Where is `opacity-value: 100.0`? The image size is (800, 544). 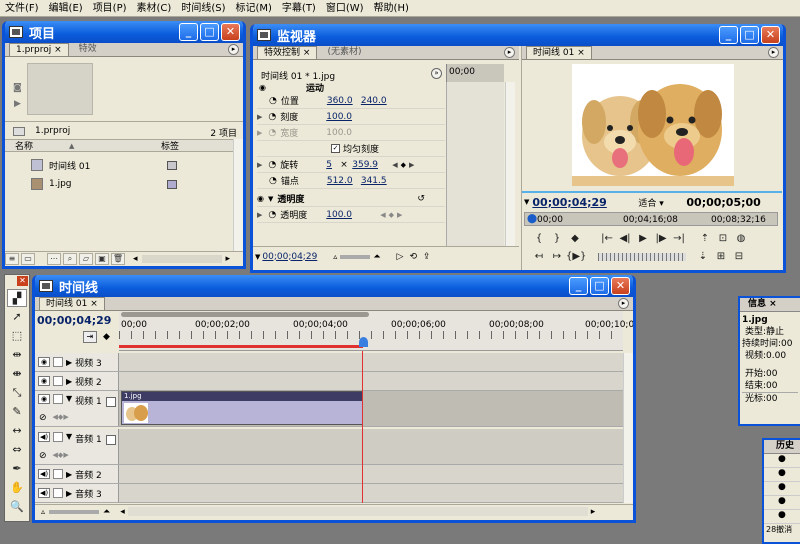
opacity-value: 100.0 is located at coordinates (353, 215).